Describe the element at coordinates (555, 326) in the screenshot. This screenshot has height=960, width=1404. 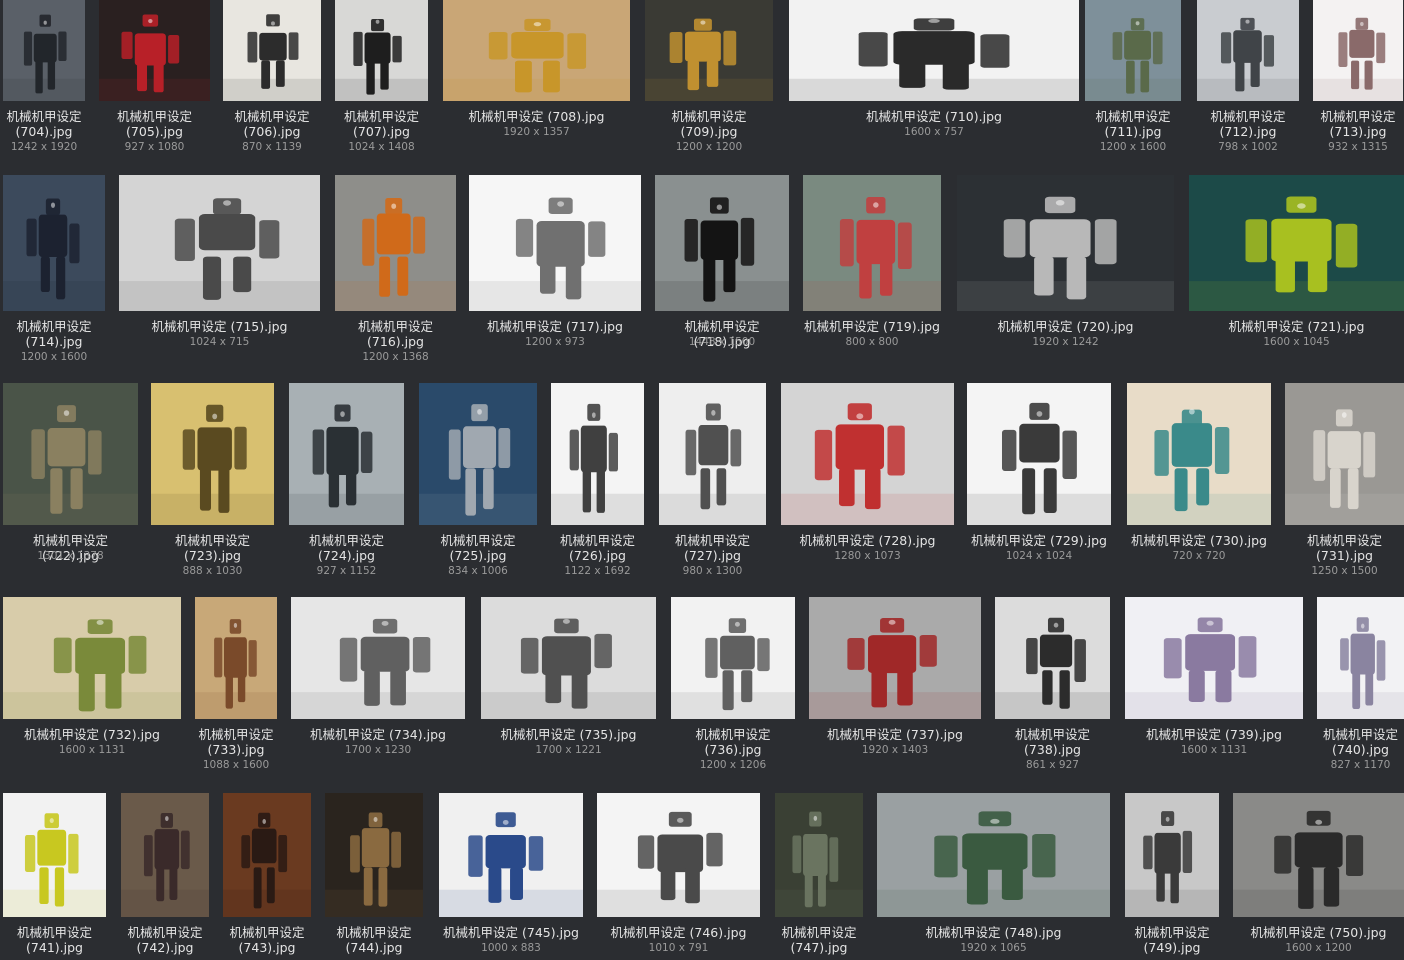
I see `file-name: 机械机甲设定 (717).jpg` at that location.